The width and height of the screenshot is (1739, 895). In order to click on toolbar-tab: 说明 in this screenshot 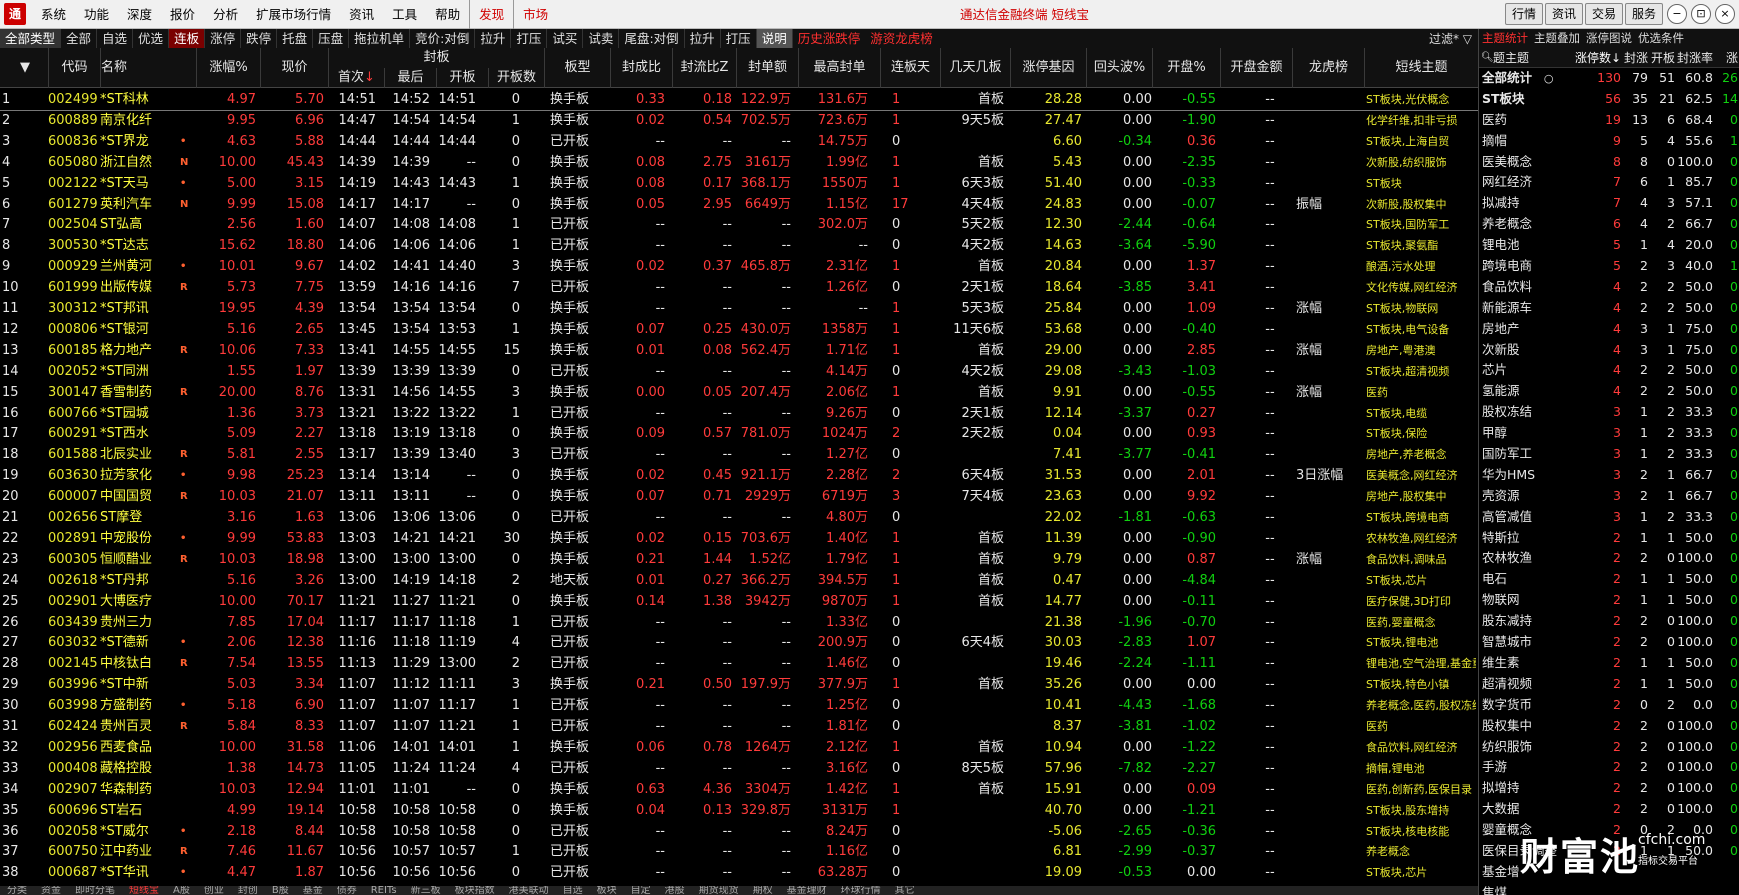, I will do `click(774, 38)`.